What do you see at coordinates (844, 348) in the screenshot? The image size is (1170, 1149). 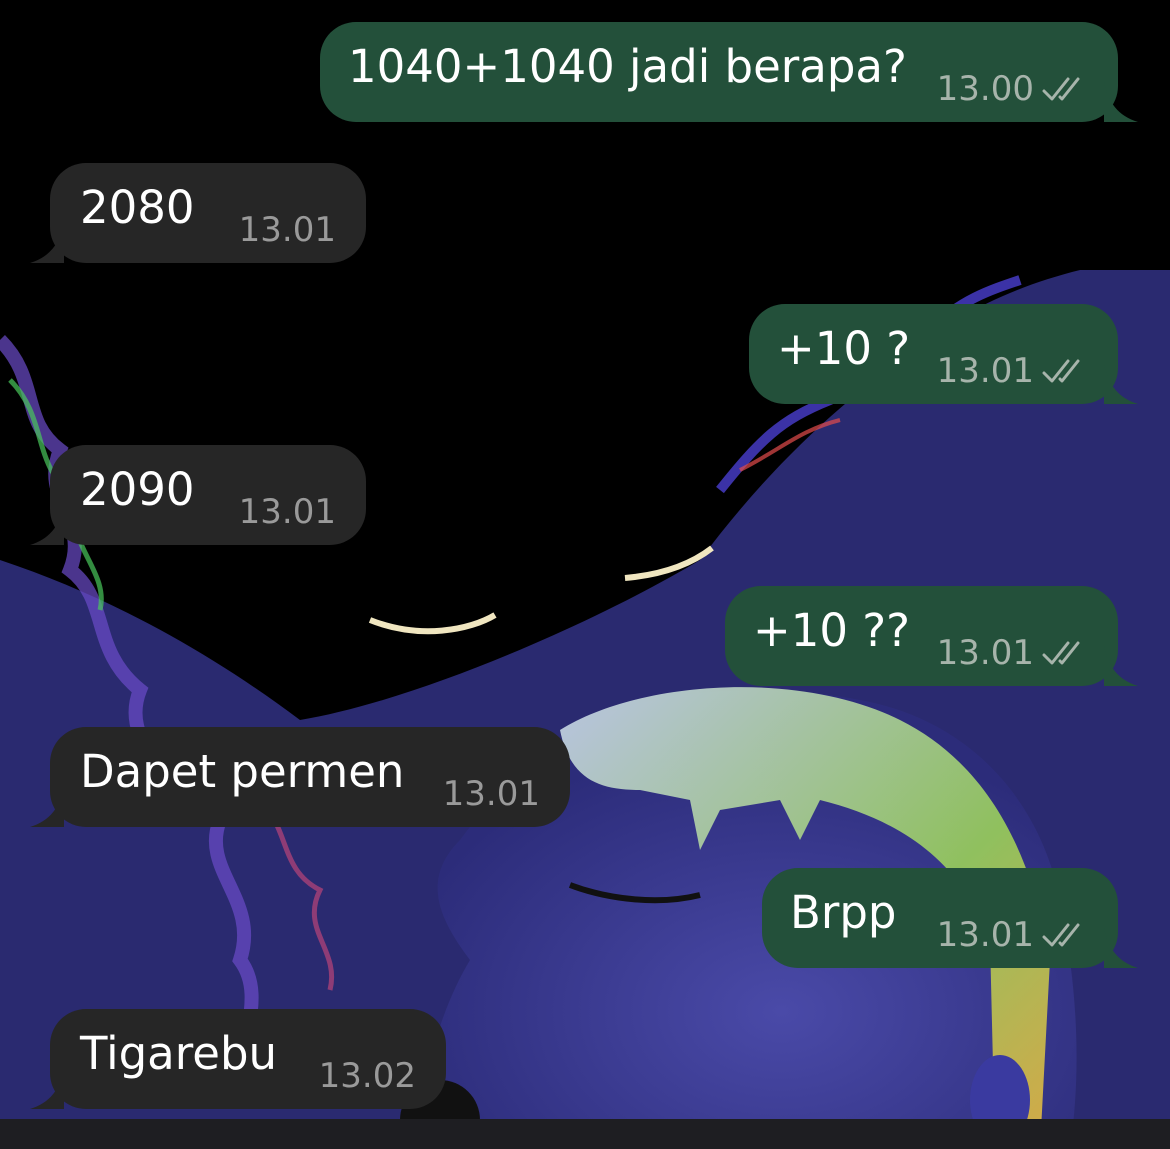 I see `message-text: +10 ?` at bounding box center [844, 348].